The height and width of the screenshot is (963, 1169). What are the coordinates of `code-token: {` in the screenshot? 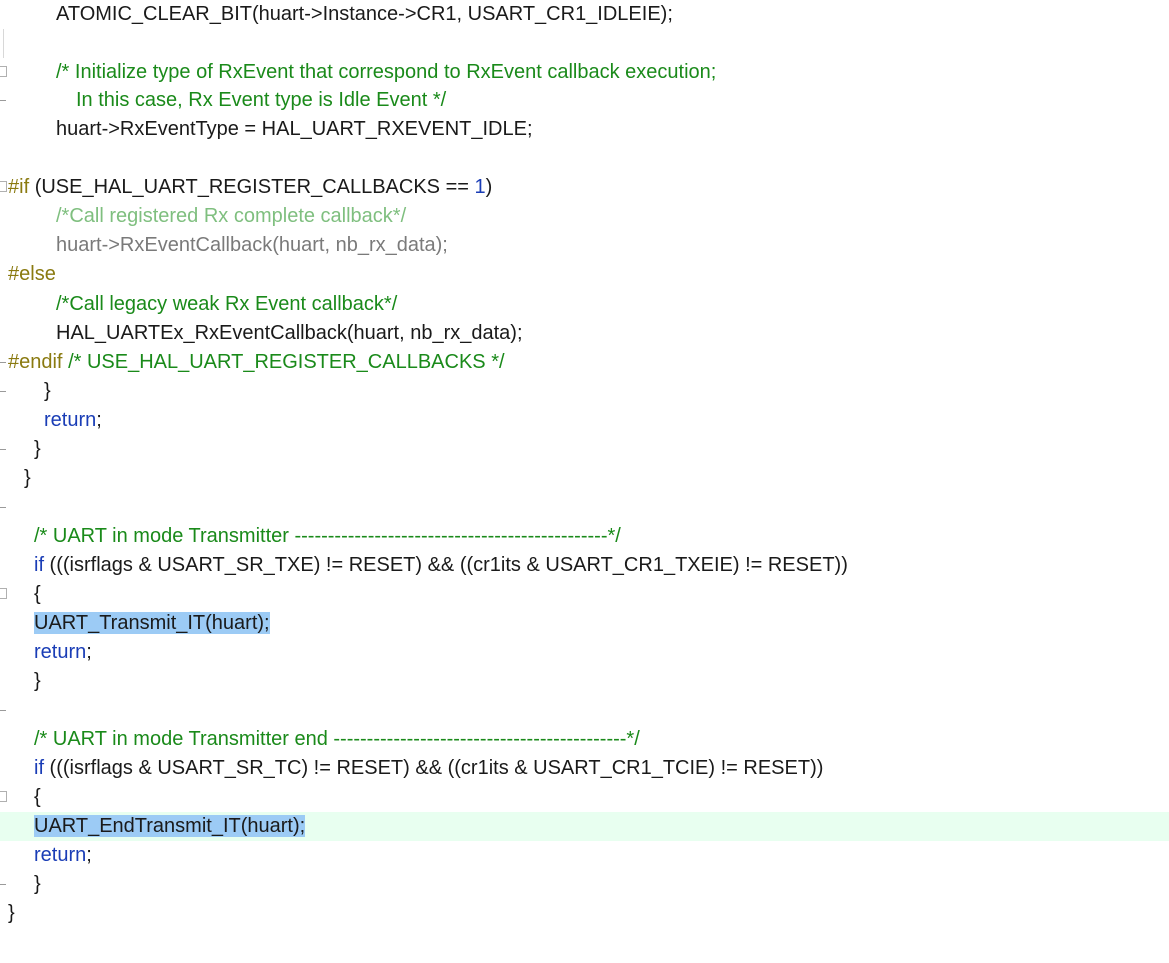 It's located at (37, 594).